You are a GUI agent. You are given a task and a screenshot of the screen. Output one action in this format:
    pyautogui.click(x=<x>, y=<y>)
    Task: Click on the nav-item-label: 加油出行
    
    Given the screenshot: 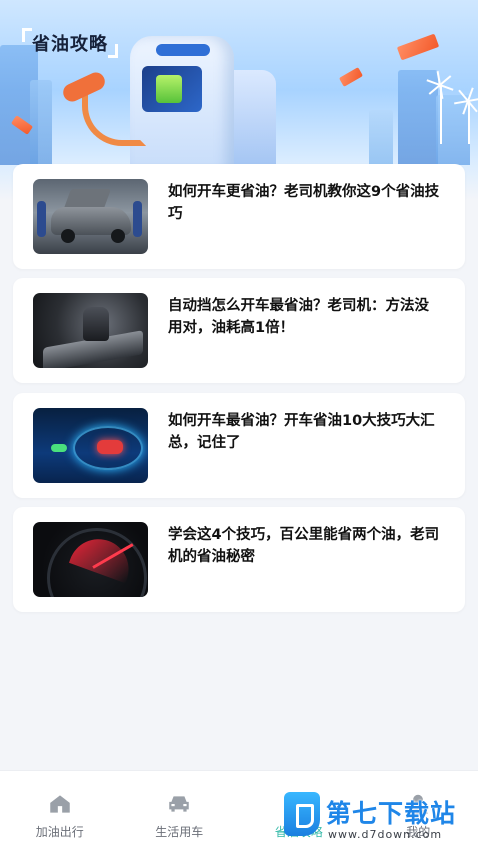 What is the action you would take?
    pyautogui.click(x=59, y=832)
    